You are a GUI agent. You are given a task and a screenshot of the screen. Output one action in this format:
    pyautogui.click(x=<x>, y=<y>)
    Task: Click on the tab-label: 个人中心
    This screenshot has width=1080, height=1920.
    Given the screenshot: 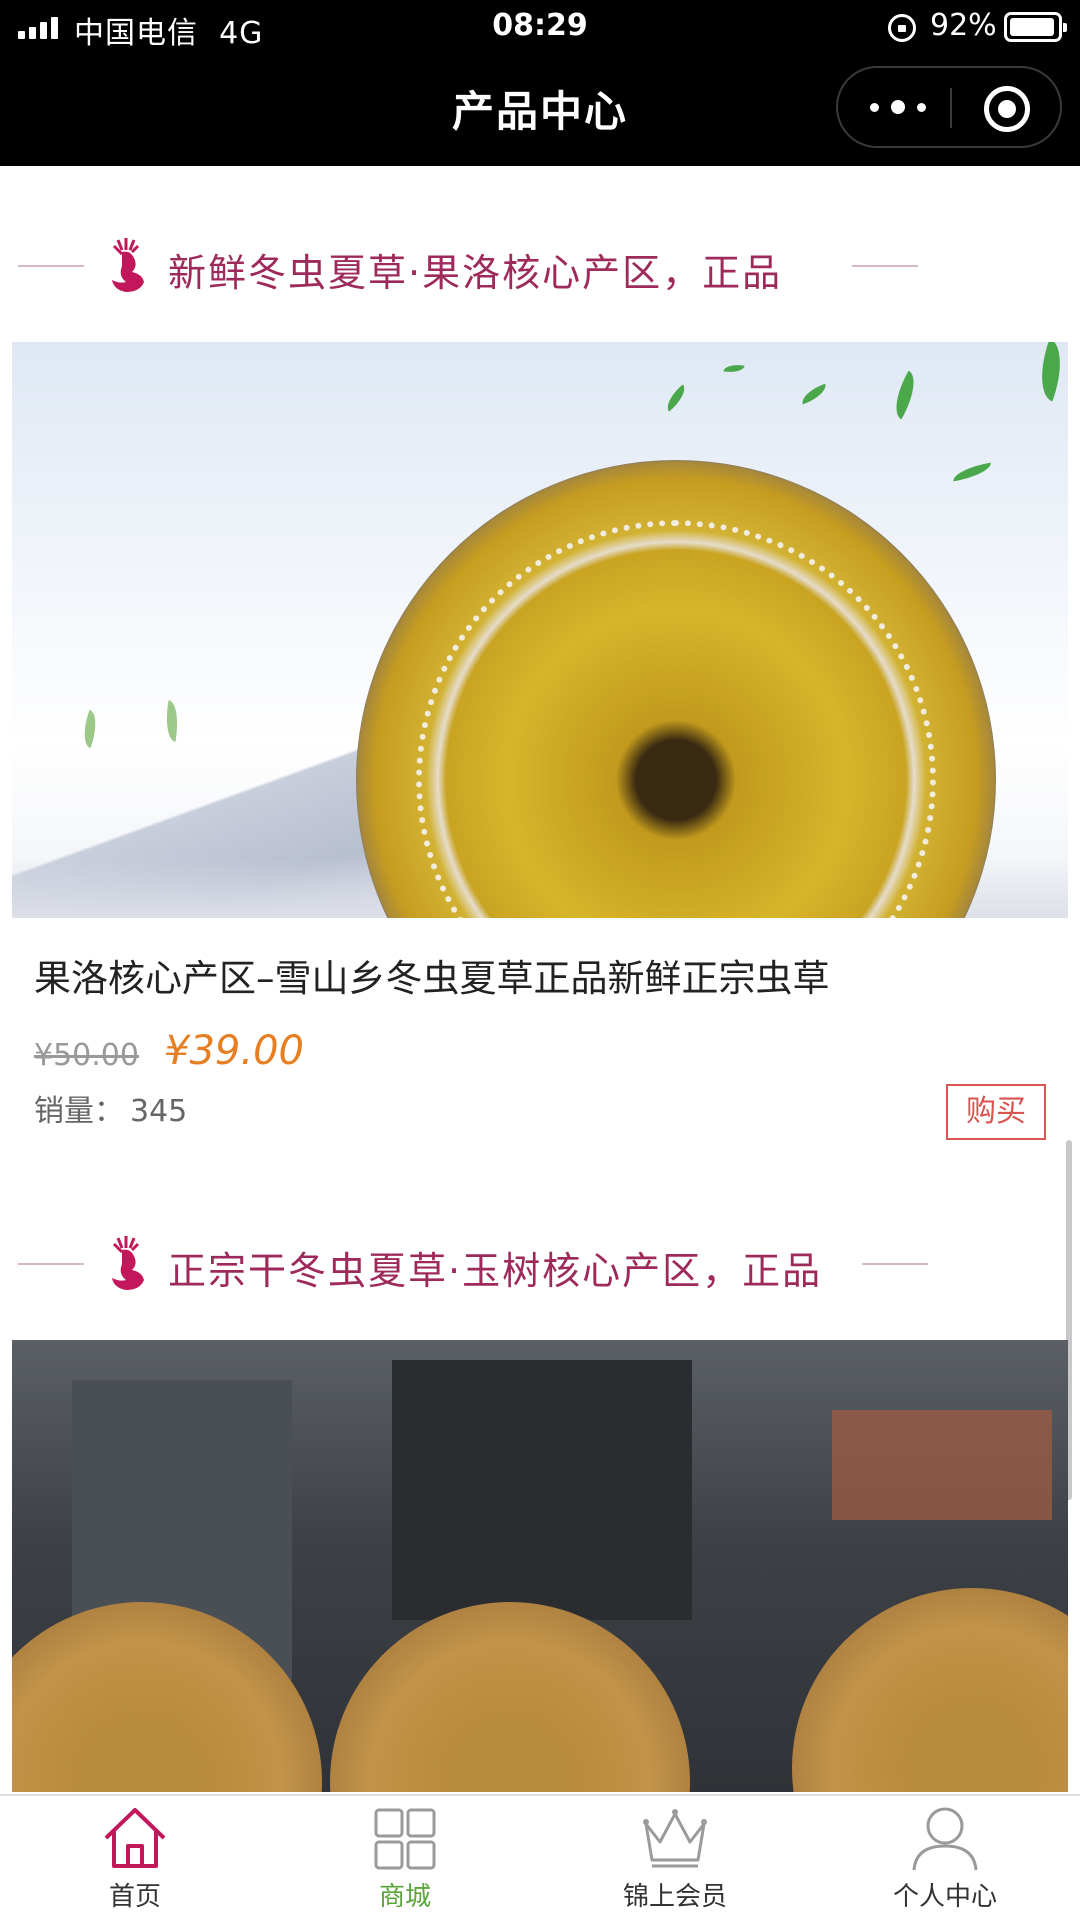 What is the action you would take?
    pyautogui.click(x=944, y=1897)
    